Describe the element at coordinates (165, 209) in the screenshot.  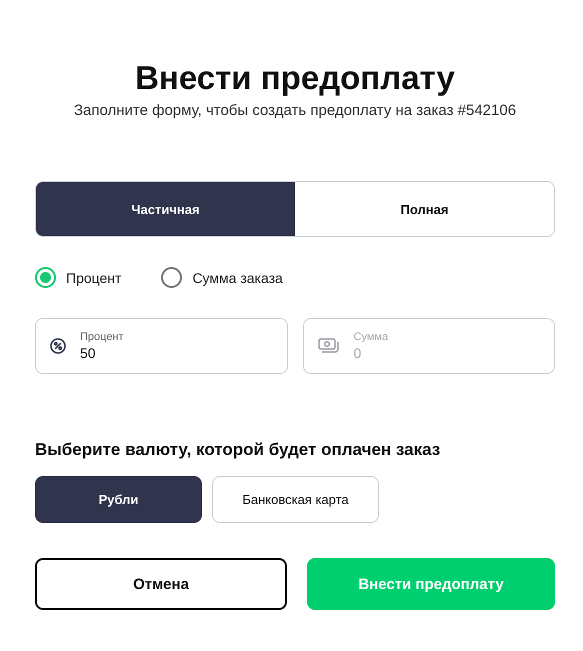
I see `payment-type-tab: Частичная` at that location.